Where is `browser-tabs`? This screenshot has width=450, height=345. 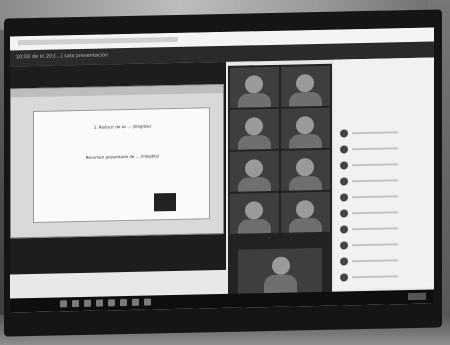
browser-tabs is located at coordinates (98, 41).